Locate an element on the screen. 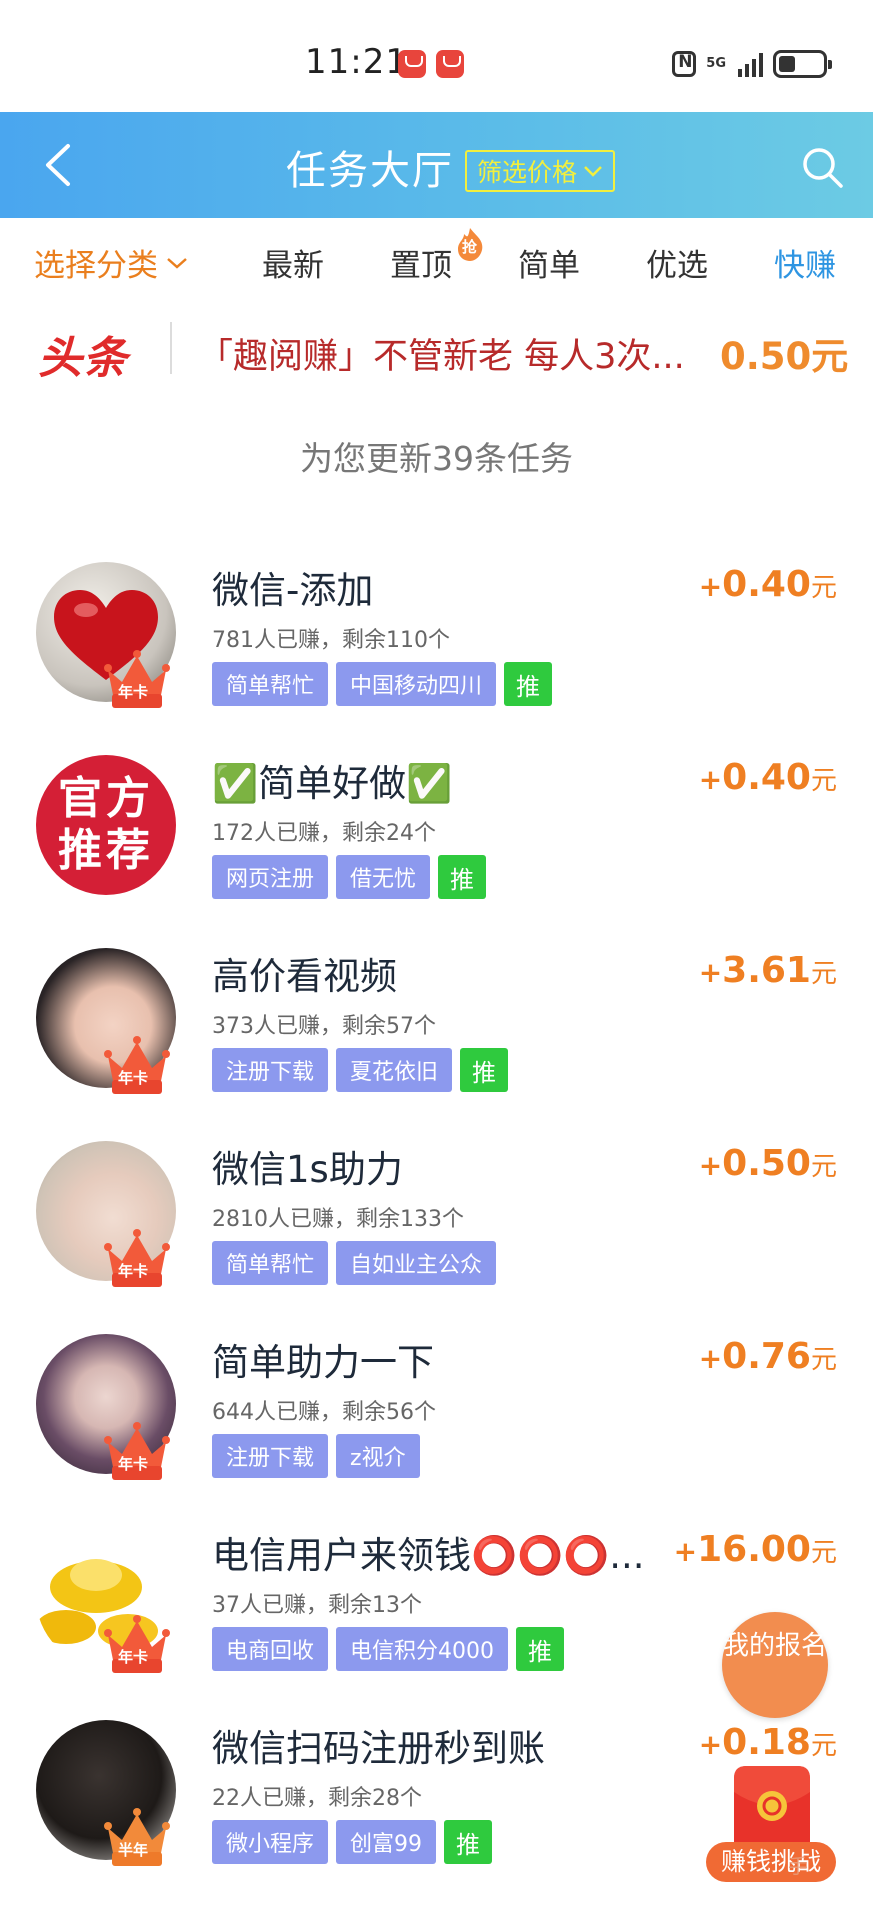  task-tag: 自如业主公众 is located at coordinates (416, 1263).